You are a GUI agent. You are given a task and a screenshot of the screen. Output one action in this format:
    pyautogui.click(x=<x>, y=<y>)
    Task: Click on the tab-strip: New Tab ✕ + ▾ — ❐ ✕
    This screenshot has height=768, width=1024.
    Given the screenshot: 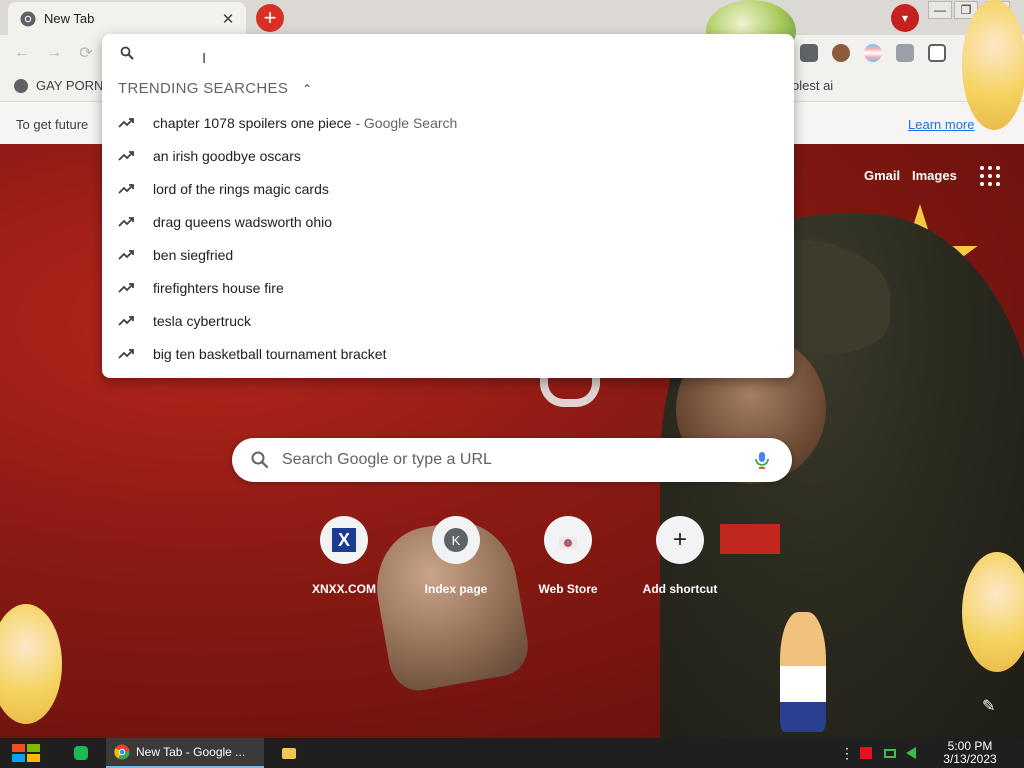 What is the action you would take?
    pyautogui.click(x=512, y=17)
    